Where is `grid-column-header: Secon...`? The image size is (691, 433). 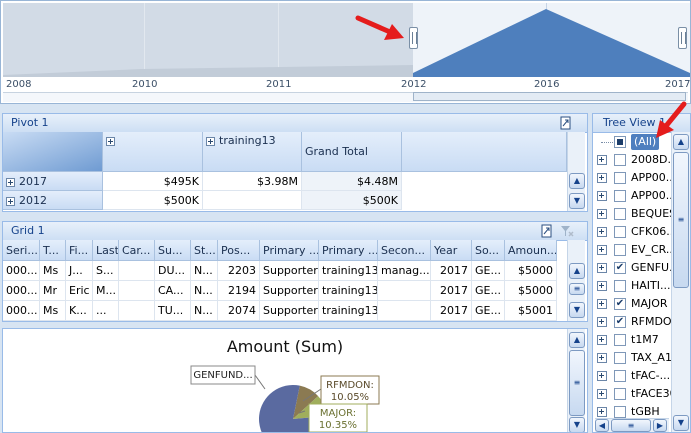 grid-column-header: Secon... is located at coordinates (404, 250).